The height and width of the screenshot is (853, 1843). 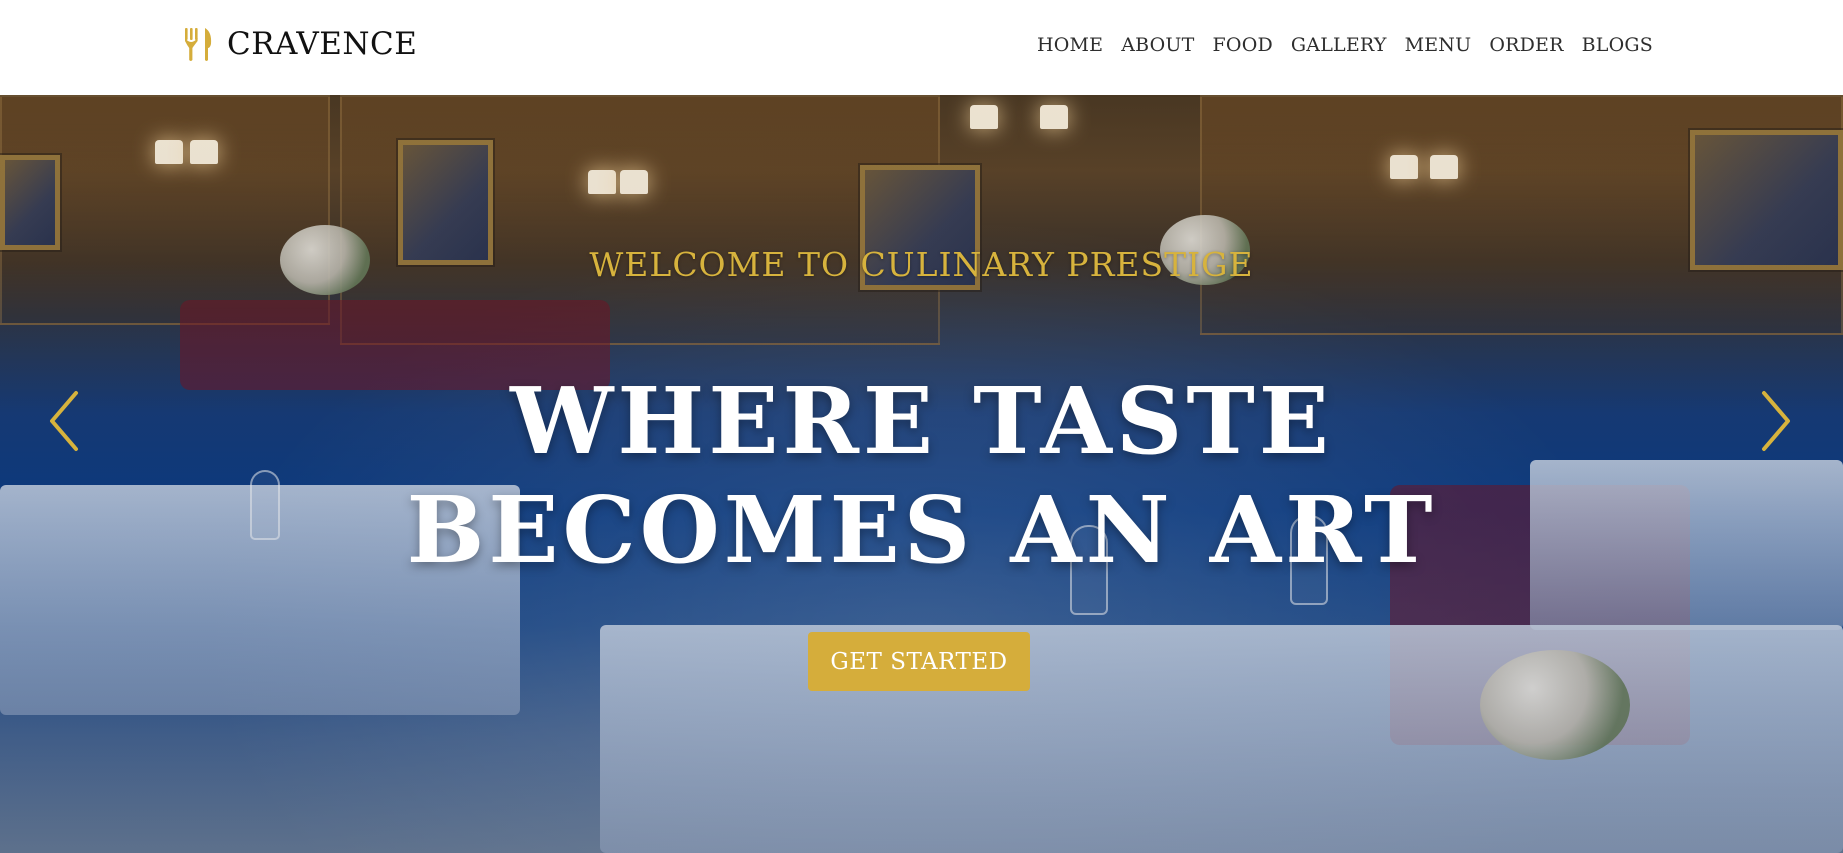 What do you see at coordinates (66, 421) in the screenshot?
I see `chevron-left-icon` at bounding box center [66, 421].